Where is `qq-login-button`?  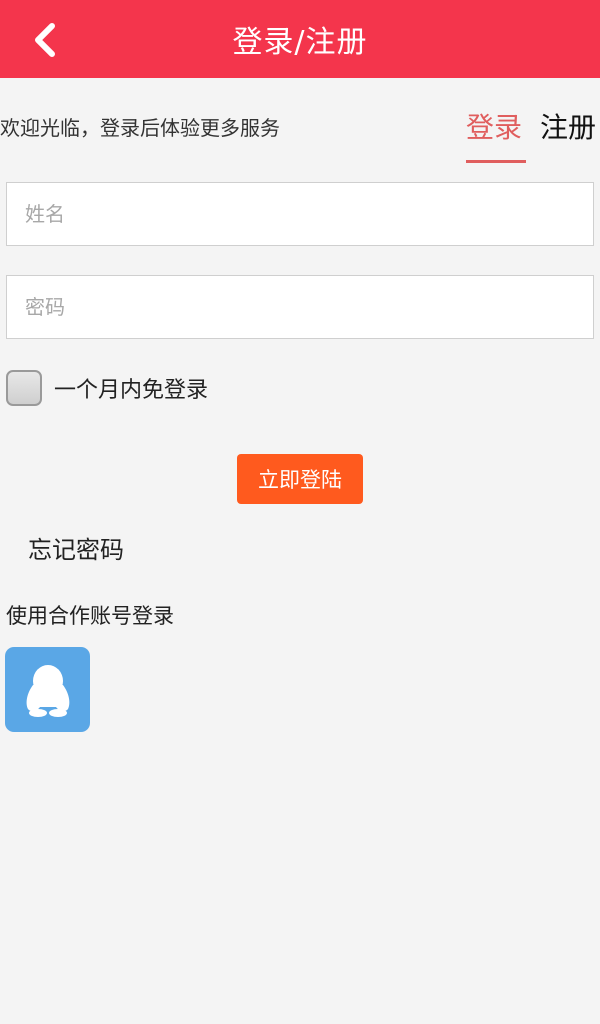 qq-login-button is located at coordinates (47, 689).